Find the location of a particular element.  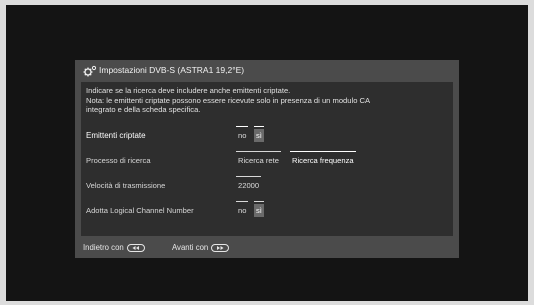

symbol-rate-value: 22000 is located at coordinates (249, 184).